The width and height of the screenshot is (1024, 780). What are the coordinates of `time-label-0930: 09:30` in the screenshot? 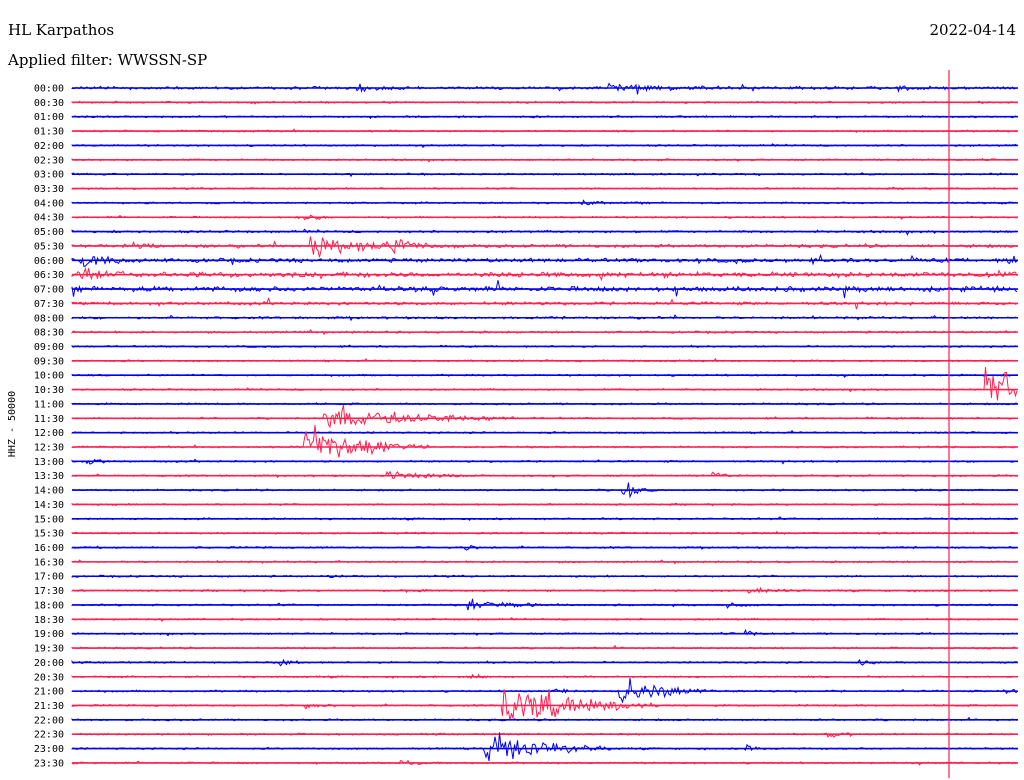 It's located at (49, 361).